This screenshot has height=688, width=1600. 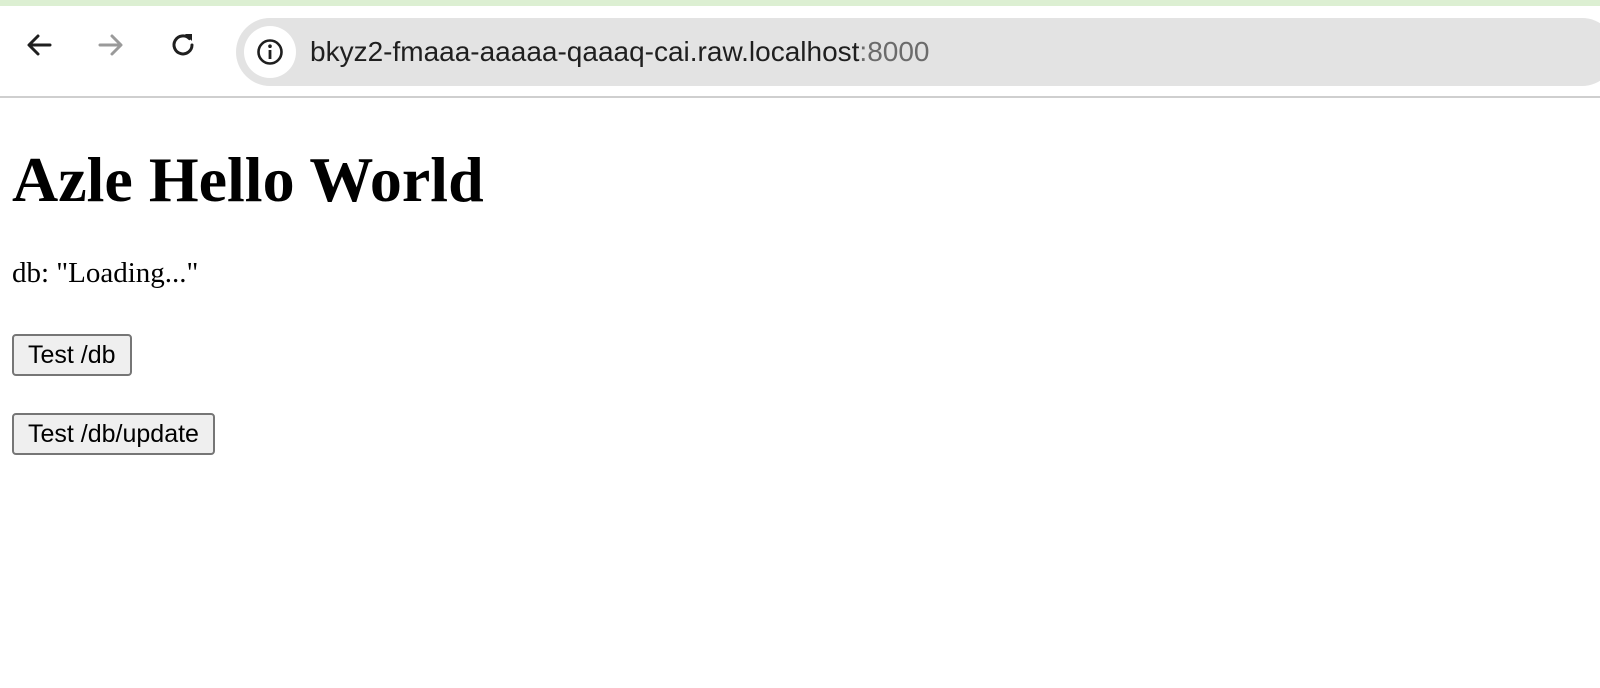 I want to click on reload-button, so click(x=183, y=45).